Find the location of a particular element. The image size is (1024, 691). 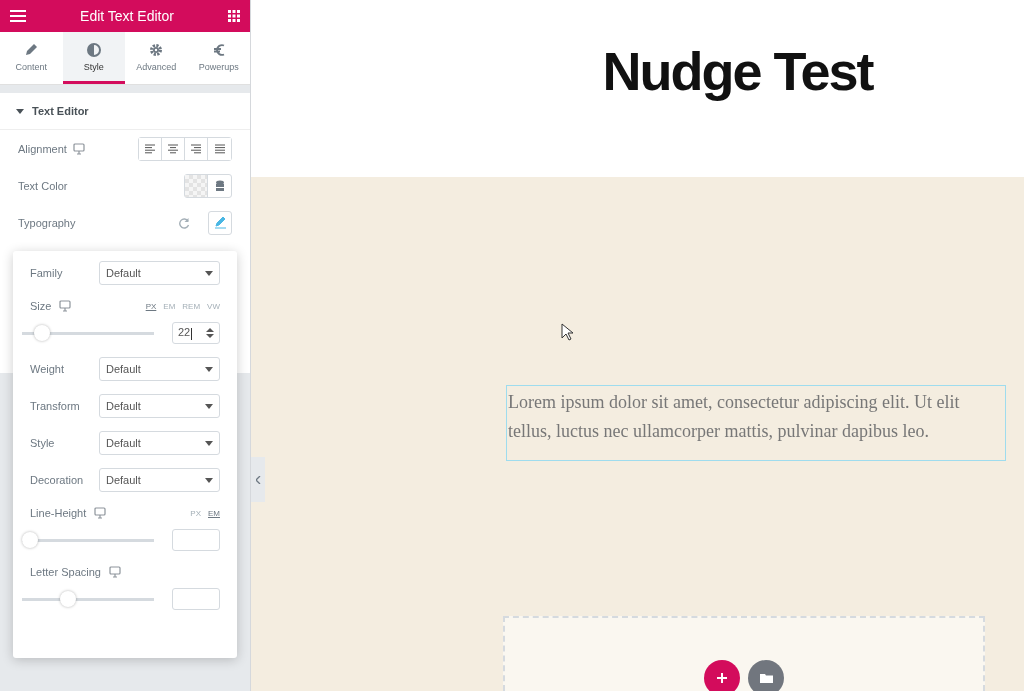

control-label: Typography is located at coordinates (47, 222).